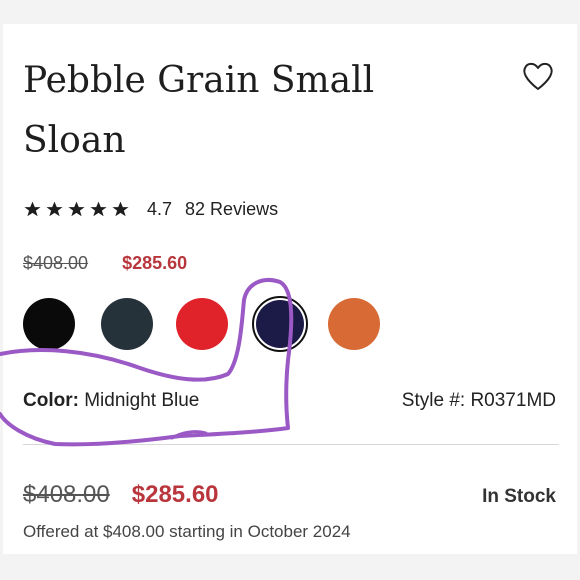 This screenshot has width=580, height=580. Describe the element at coordinates (433, 400) in the screenshot. I see `style-label: Style #:` at that location.